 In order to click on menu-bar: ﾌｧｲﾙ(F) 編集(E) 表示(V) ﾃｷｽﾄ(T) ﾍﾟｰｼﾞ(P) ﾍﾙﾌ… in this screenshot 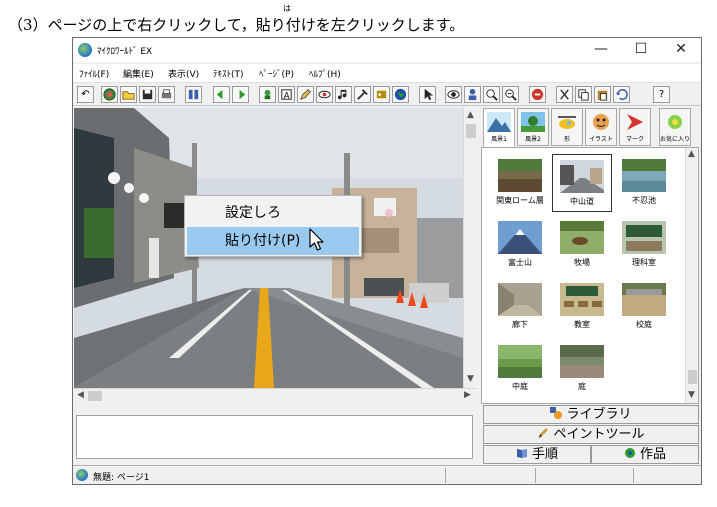, I will do `click(387, 73)`.